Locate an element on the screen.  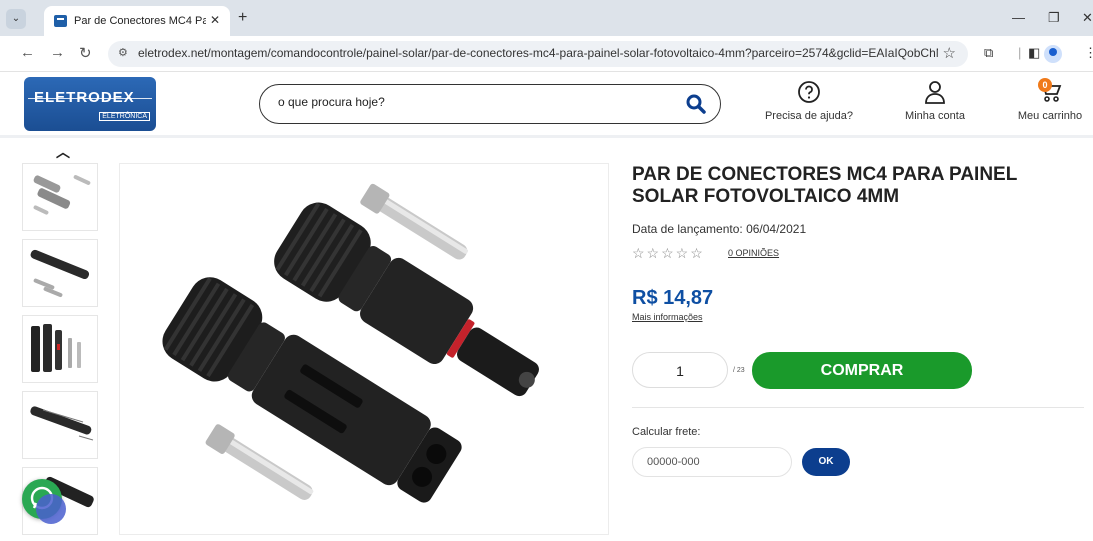
profile-avatar-icon is located at coordinates (1053, 54).